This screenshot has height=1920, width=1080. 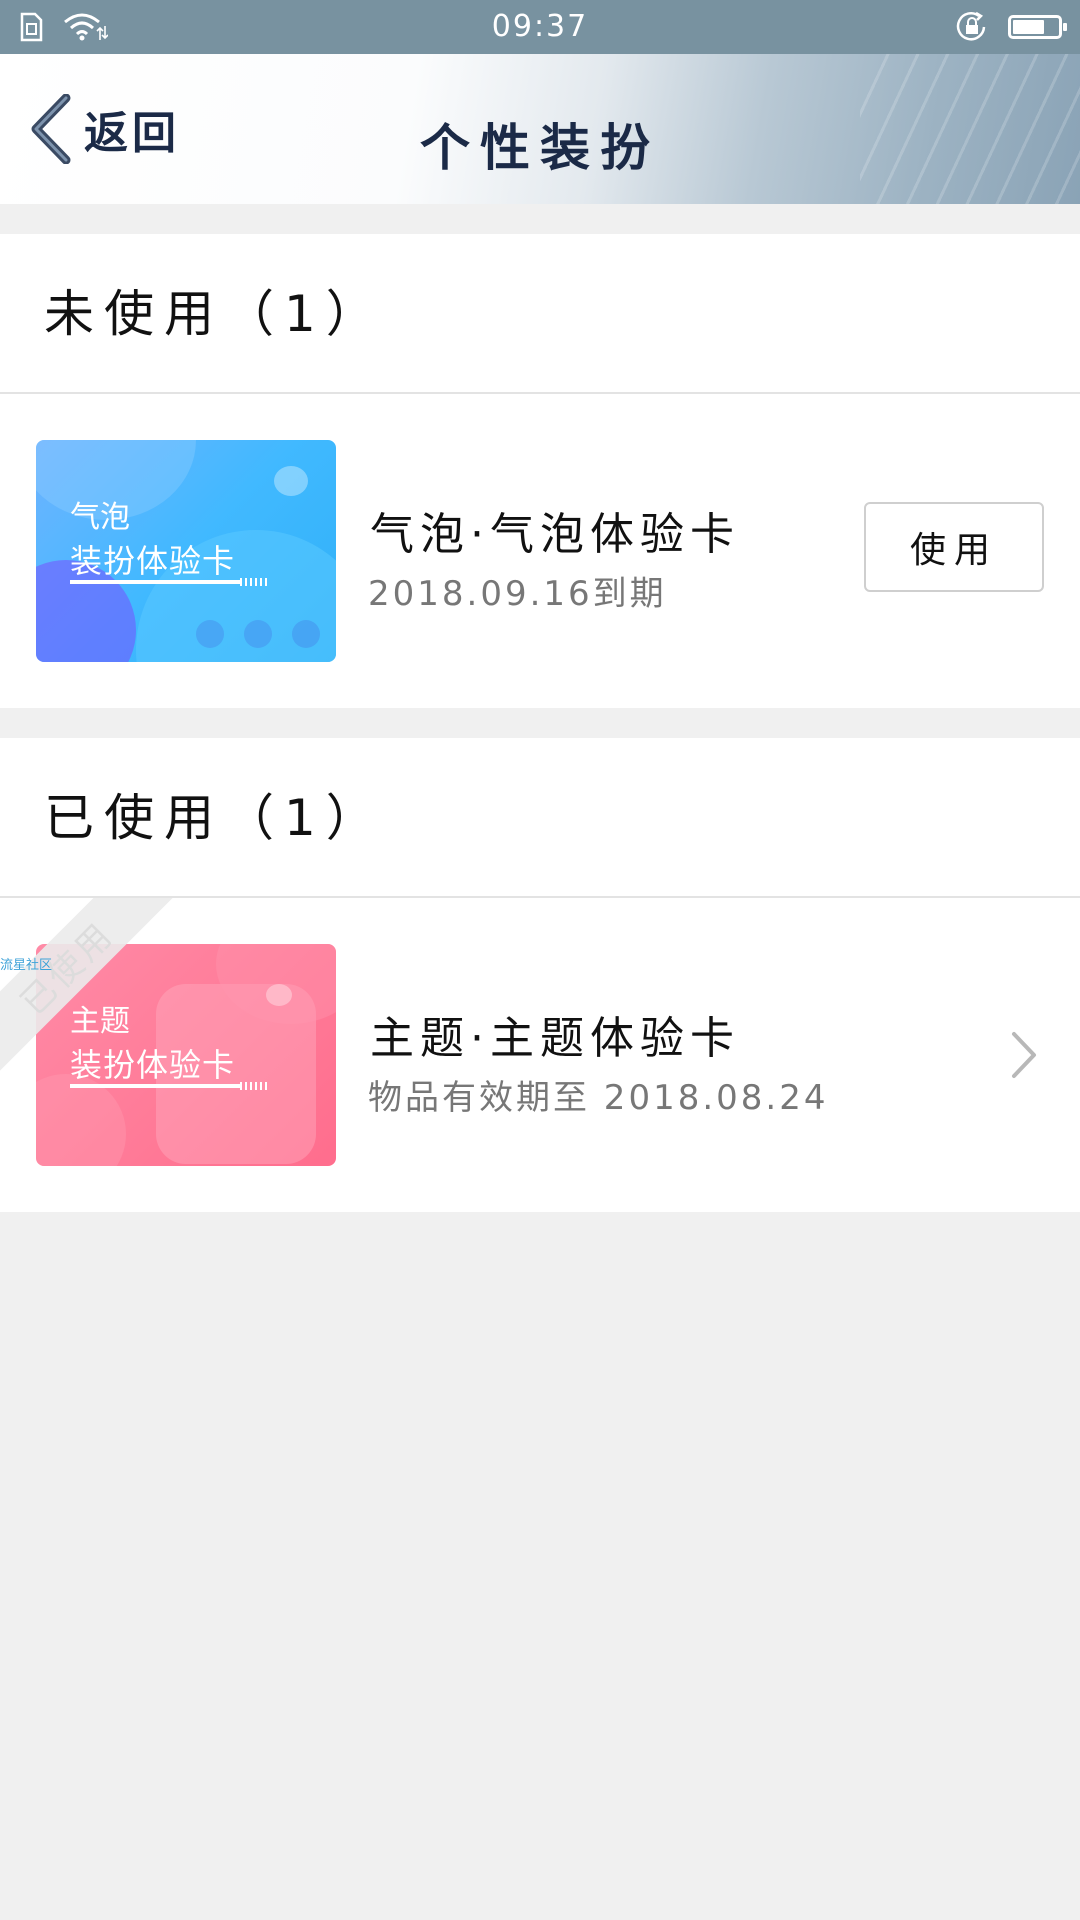 What do you see at coordinates (954, 547) in the screenshot?
I see `use-button: 使用` at bounding box center [954, 547].